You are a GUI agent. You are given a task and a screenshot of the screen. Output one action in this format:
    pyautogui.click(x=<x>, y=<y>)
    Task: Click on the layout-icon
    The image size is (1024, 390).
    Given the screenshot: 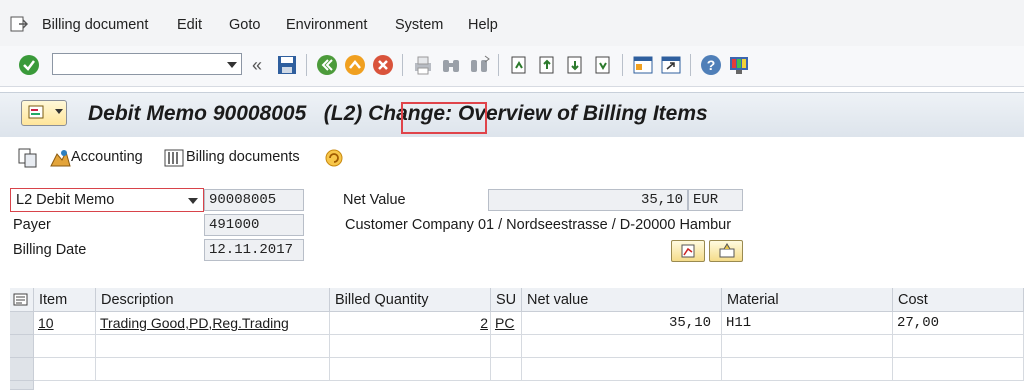 What is the action you would take?
    pyautogui.click(x=739, y=65)
    